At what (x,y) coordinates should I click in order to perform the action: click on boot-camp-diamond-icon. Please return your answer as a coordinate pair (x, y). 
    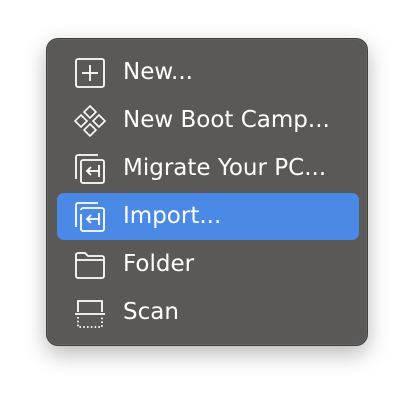
    Looking at the image, I should click on (90, 121).